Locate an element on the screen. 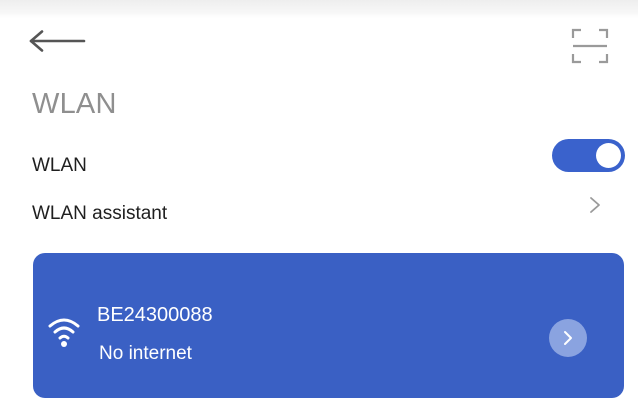  status-bar-area is located at coordinates (319, 9).